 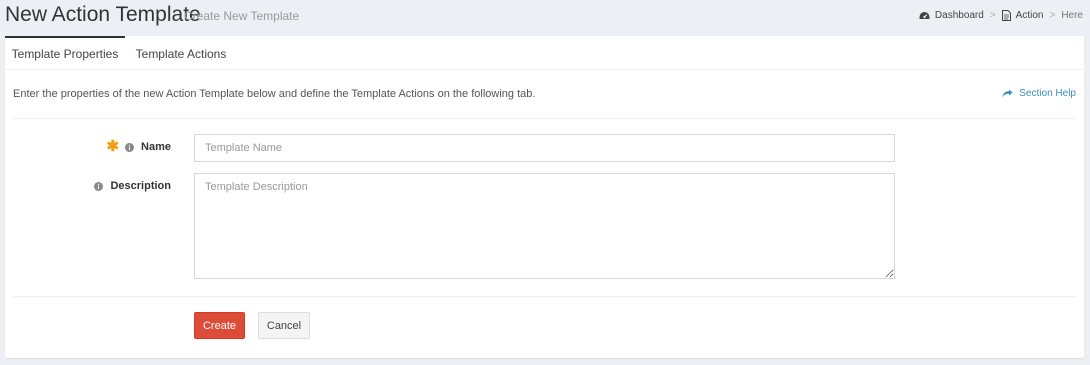 What do you see at coordinates (219, 325) in the screenshot?
I see `create-button: Create` at bounding box center [219, 325].